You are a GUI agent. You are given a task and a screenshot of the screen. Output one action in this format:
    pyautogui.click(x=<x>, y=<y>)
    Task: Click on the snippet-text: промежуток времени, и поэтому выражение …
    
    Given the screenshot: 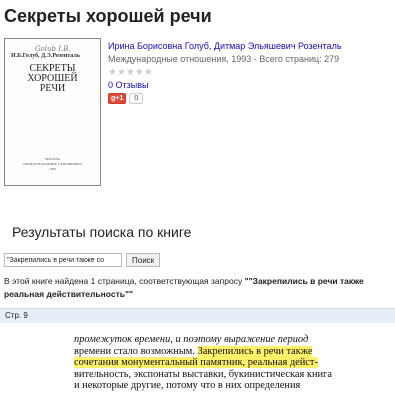 What is the action you would take?
    pyautogui.click(x=191, y=339)
    